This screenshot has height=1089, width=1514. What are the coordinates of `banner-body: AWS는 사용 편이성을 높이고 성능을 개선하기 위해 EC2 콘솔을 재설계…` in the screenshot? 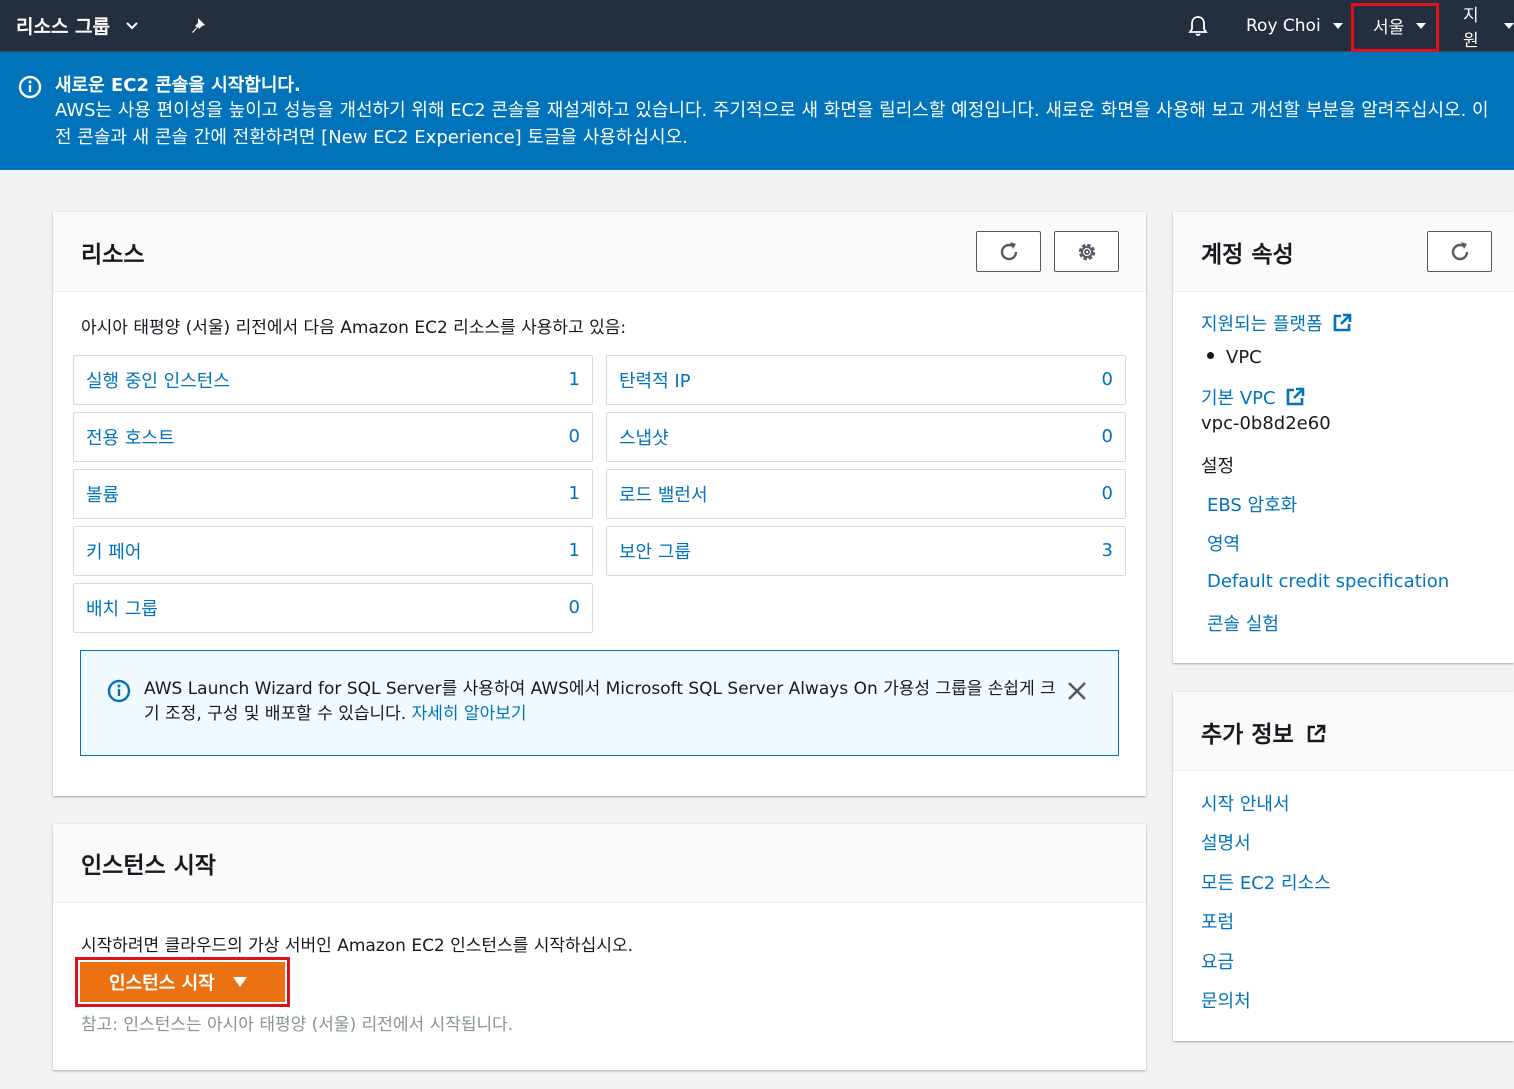 It's located at (772, 124).